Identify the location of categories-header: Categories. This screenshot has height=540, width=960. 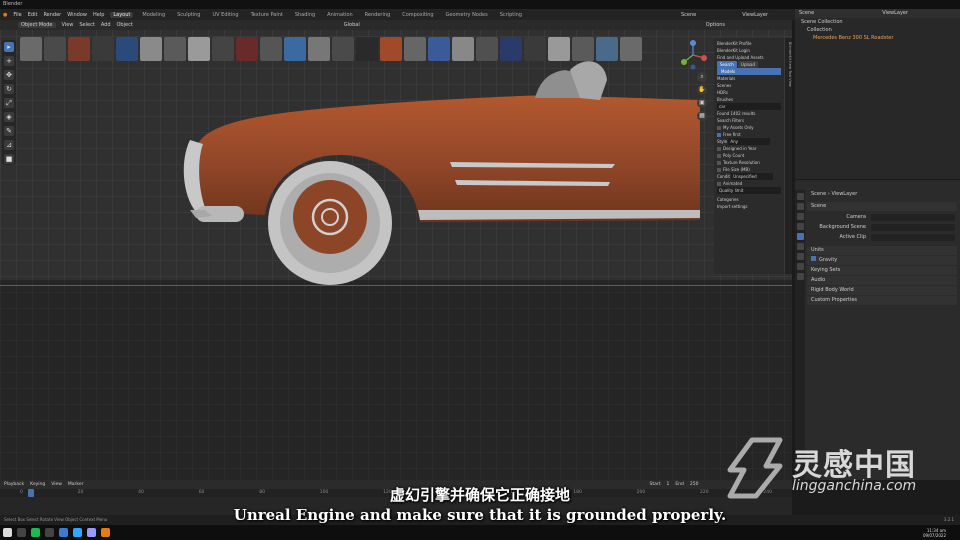
(749, 199).